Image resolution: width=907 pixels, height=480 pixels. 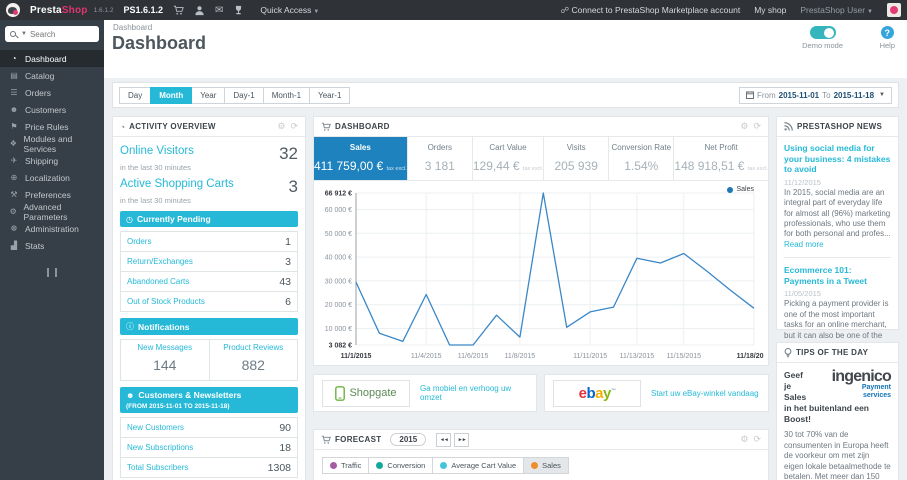 What do you see at coordinates (473, 356) in the screenshot?
I see `svg-text: 11/6/2015` at bounding box center [473, 356].